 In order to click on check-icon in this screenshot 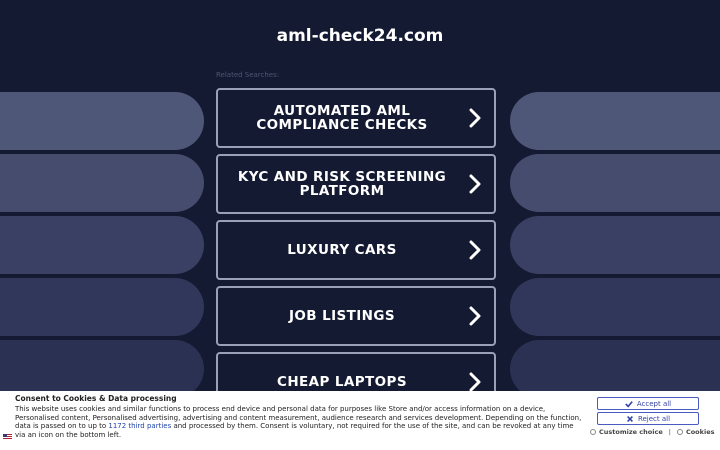, I will do `click(629, 404)`.